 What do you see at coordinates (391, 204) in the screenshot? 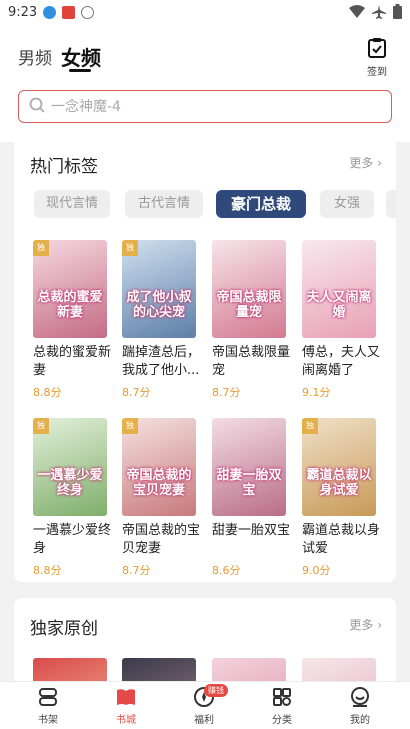
I see `tag-overflow` at bounding box center [391, 204].